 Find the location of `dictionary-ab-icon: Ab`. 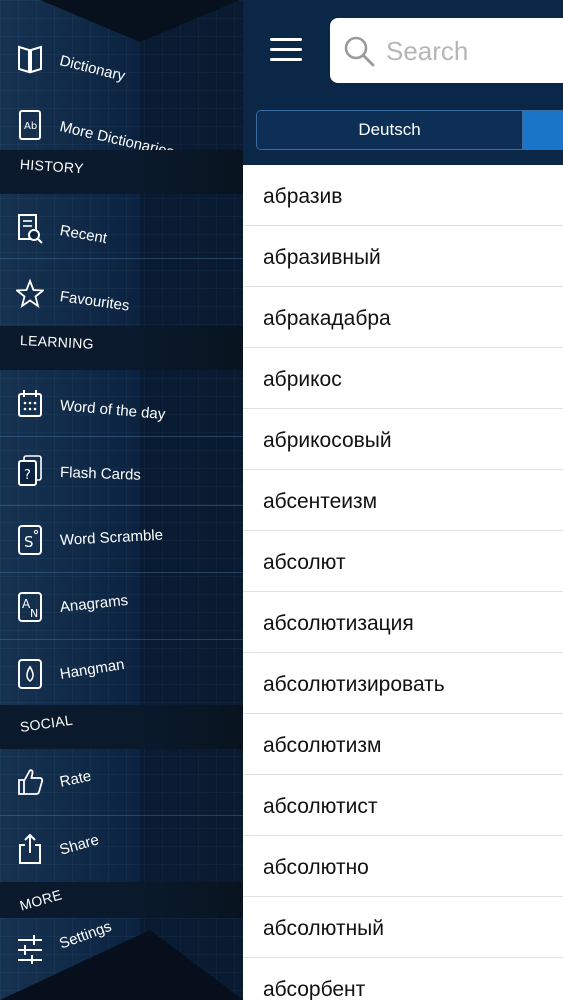

dictionary-ab-icon: Ab is located at coordinates (30, 125).